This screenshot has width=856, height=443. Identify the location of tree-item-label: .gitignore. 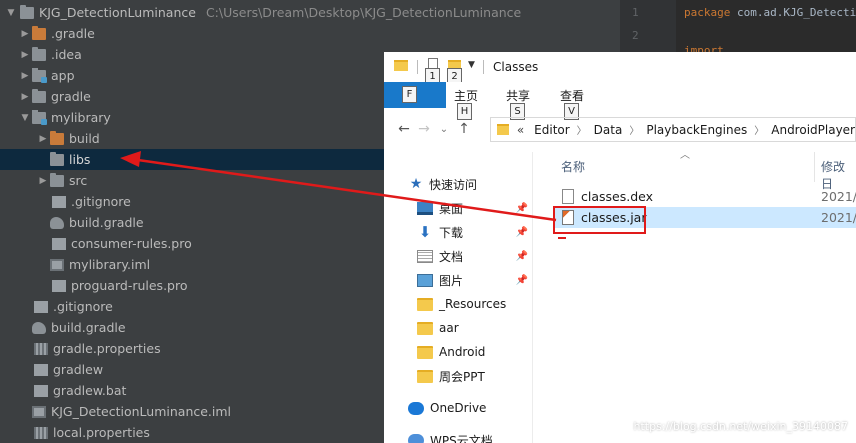
(101, 201).